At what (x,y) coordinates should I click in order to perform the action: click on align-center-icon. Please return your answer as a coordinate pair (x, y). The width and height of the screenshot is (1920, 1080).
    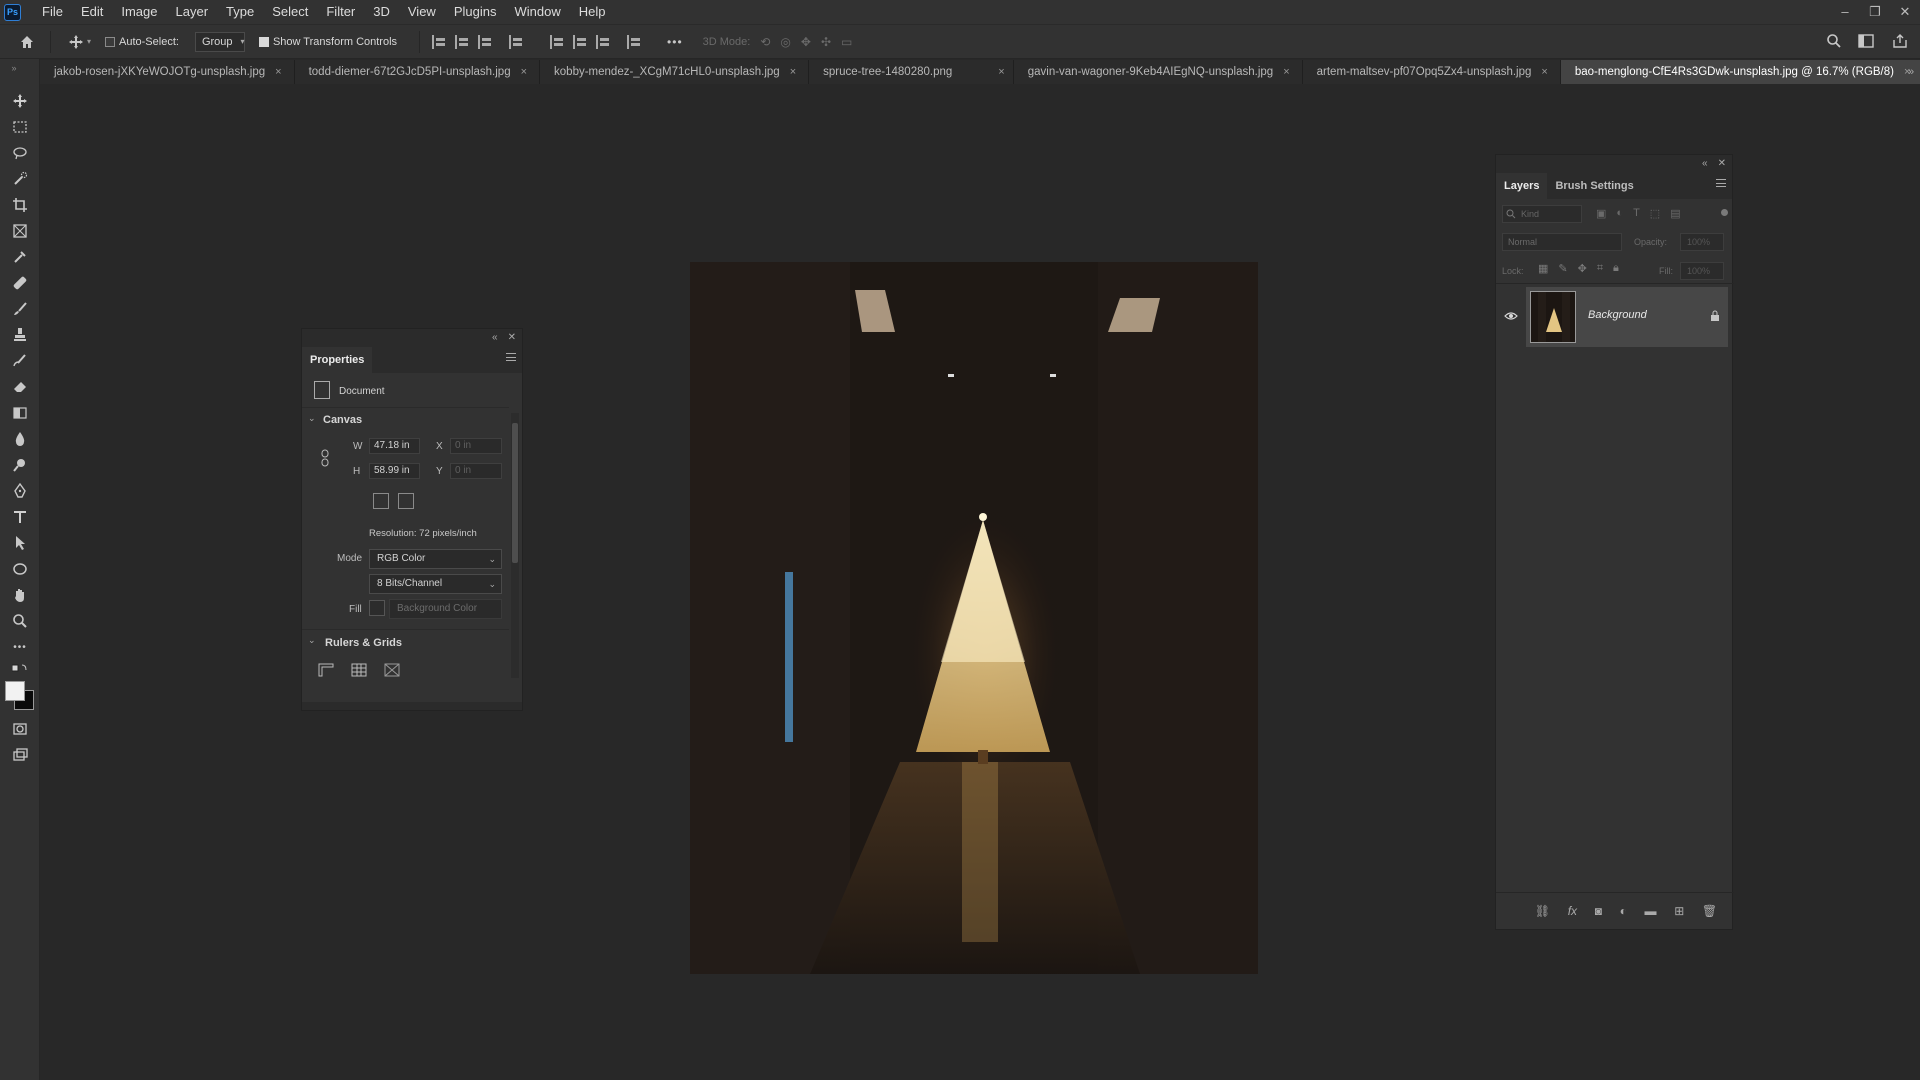
    Looking at the image, I should click on (462, 41).